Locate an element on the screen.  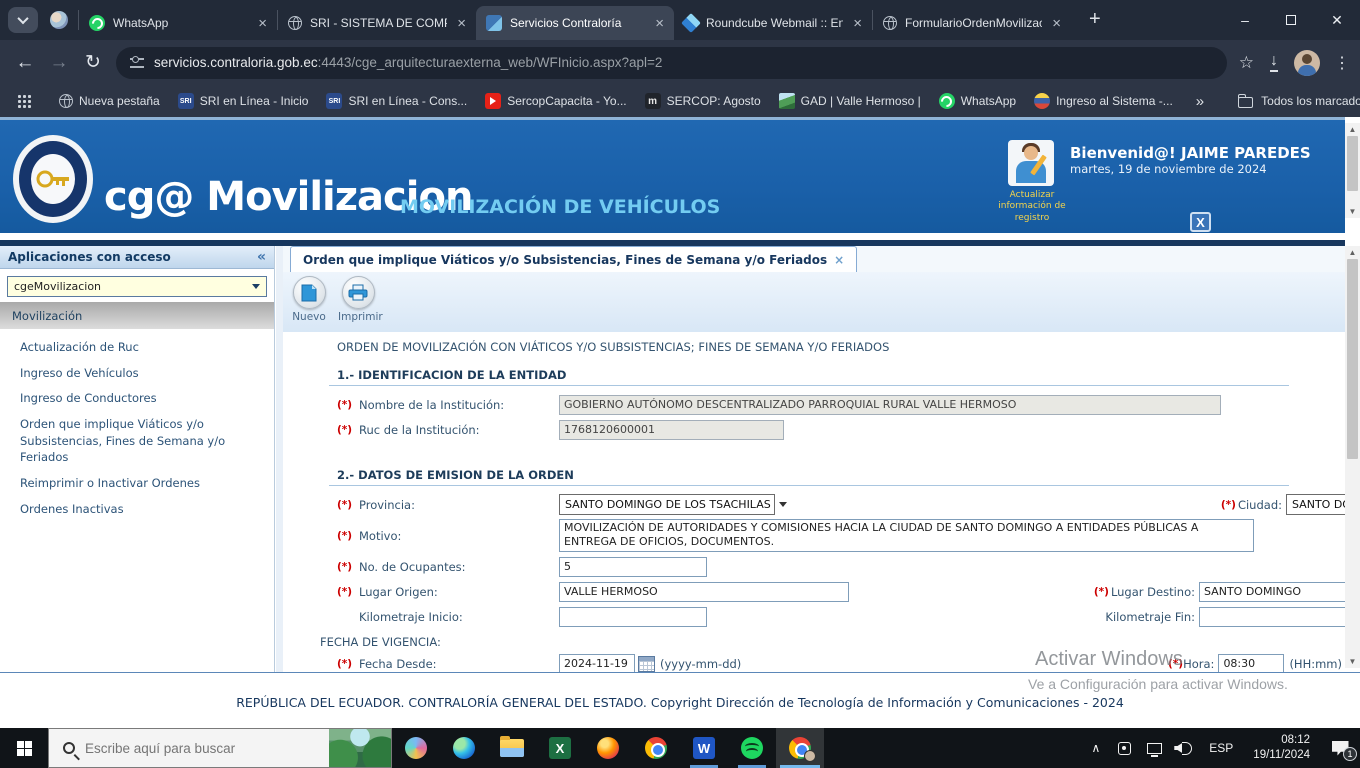
ocupantes-input is located at coordinates (633, 566).